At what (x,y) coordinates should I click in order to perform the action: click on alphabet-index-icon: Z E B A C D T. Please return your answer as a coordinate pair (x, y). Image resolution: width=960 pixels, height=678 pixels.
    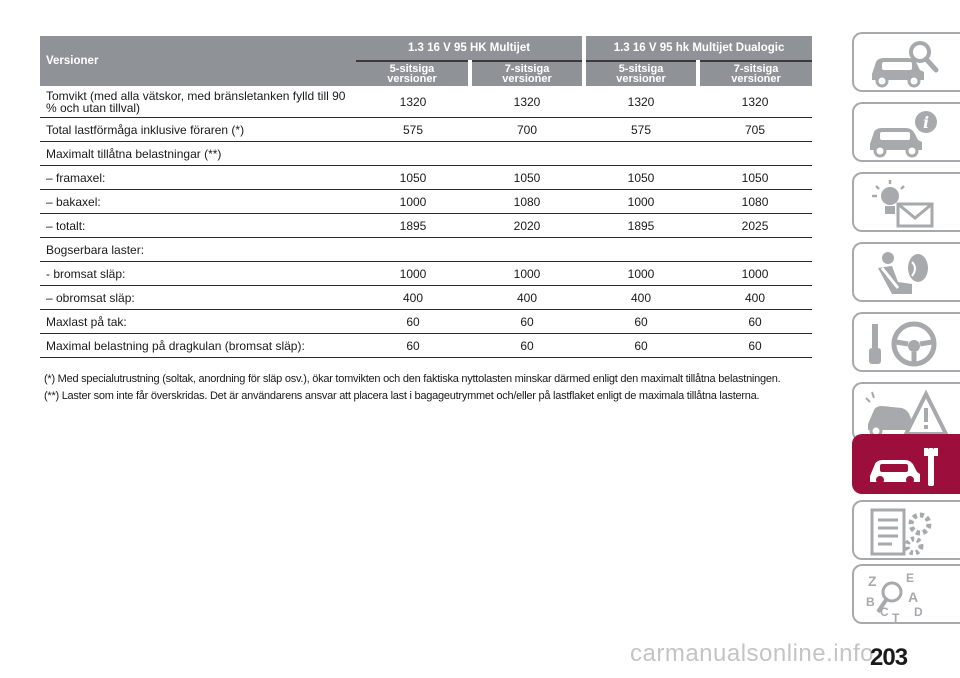
    Looking at the image, I should click on (894, 596).